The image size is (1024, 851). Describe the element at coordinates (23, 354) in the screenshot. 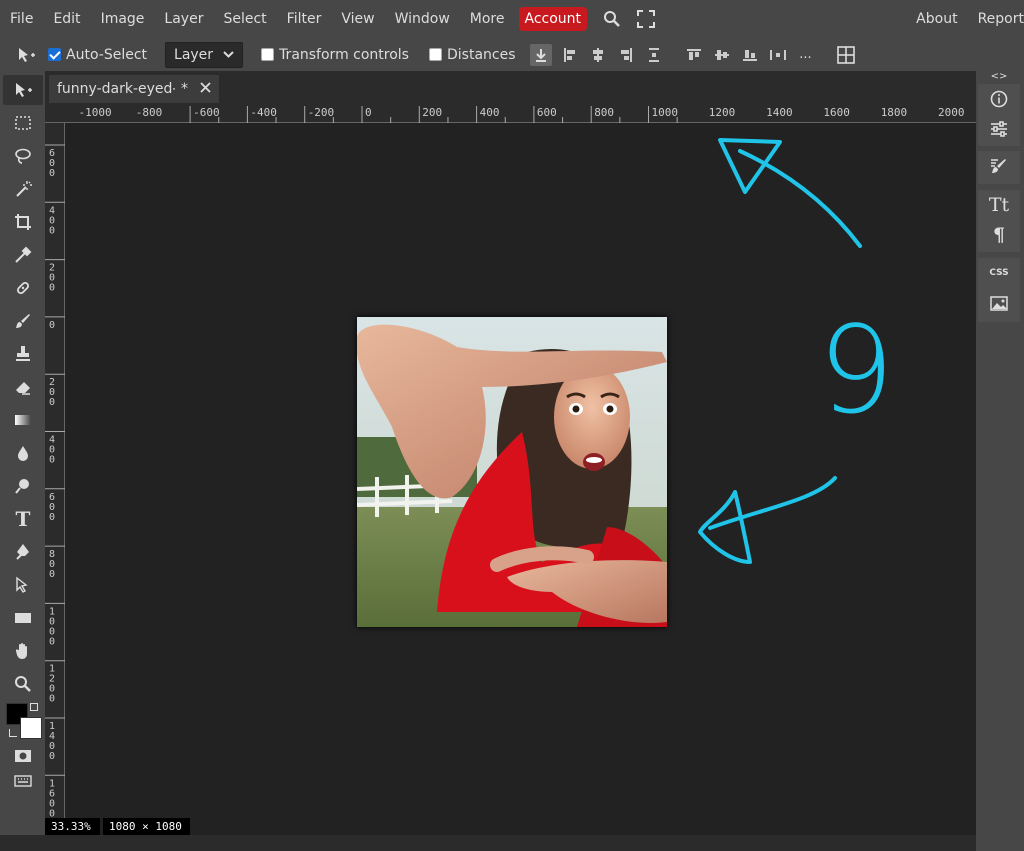

I see `stamp-tool-button` at that location.